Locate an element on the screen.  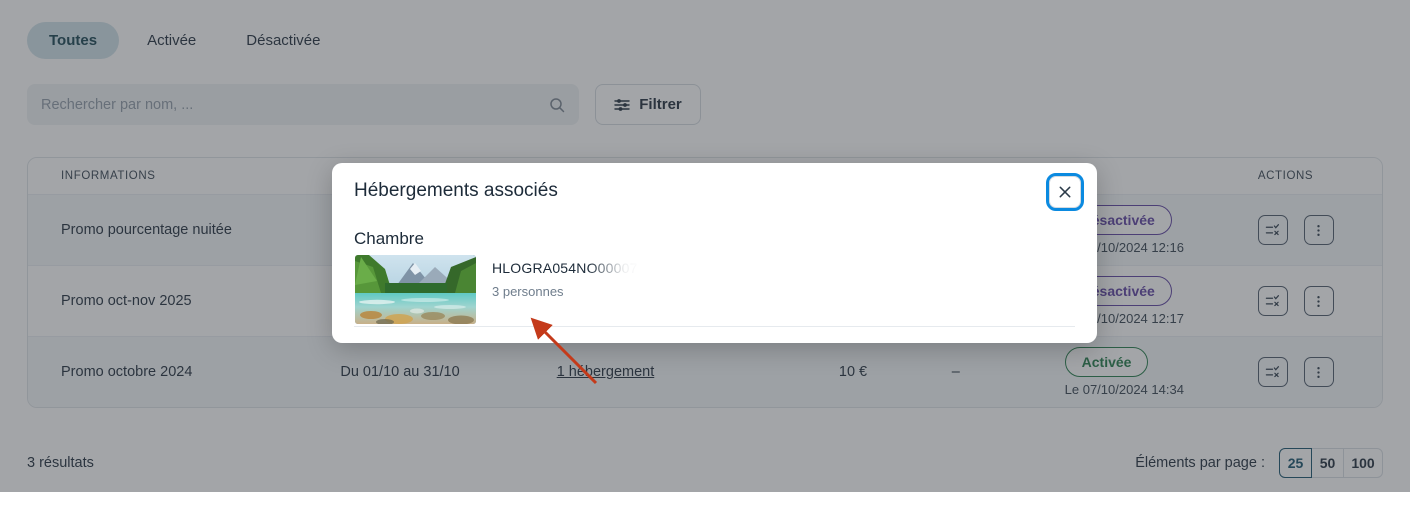
close-icon is located at coordinates (1065, 192).